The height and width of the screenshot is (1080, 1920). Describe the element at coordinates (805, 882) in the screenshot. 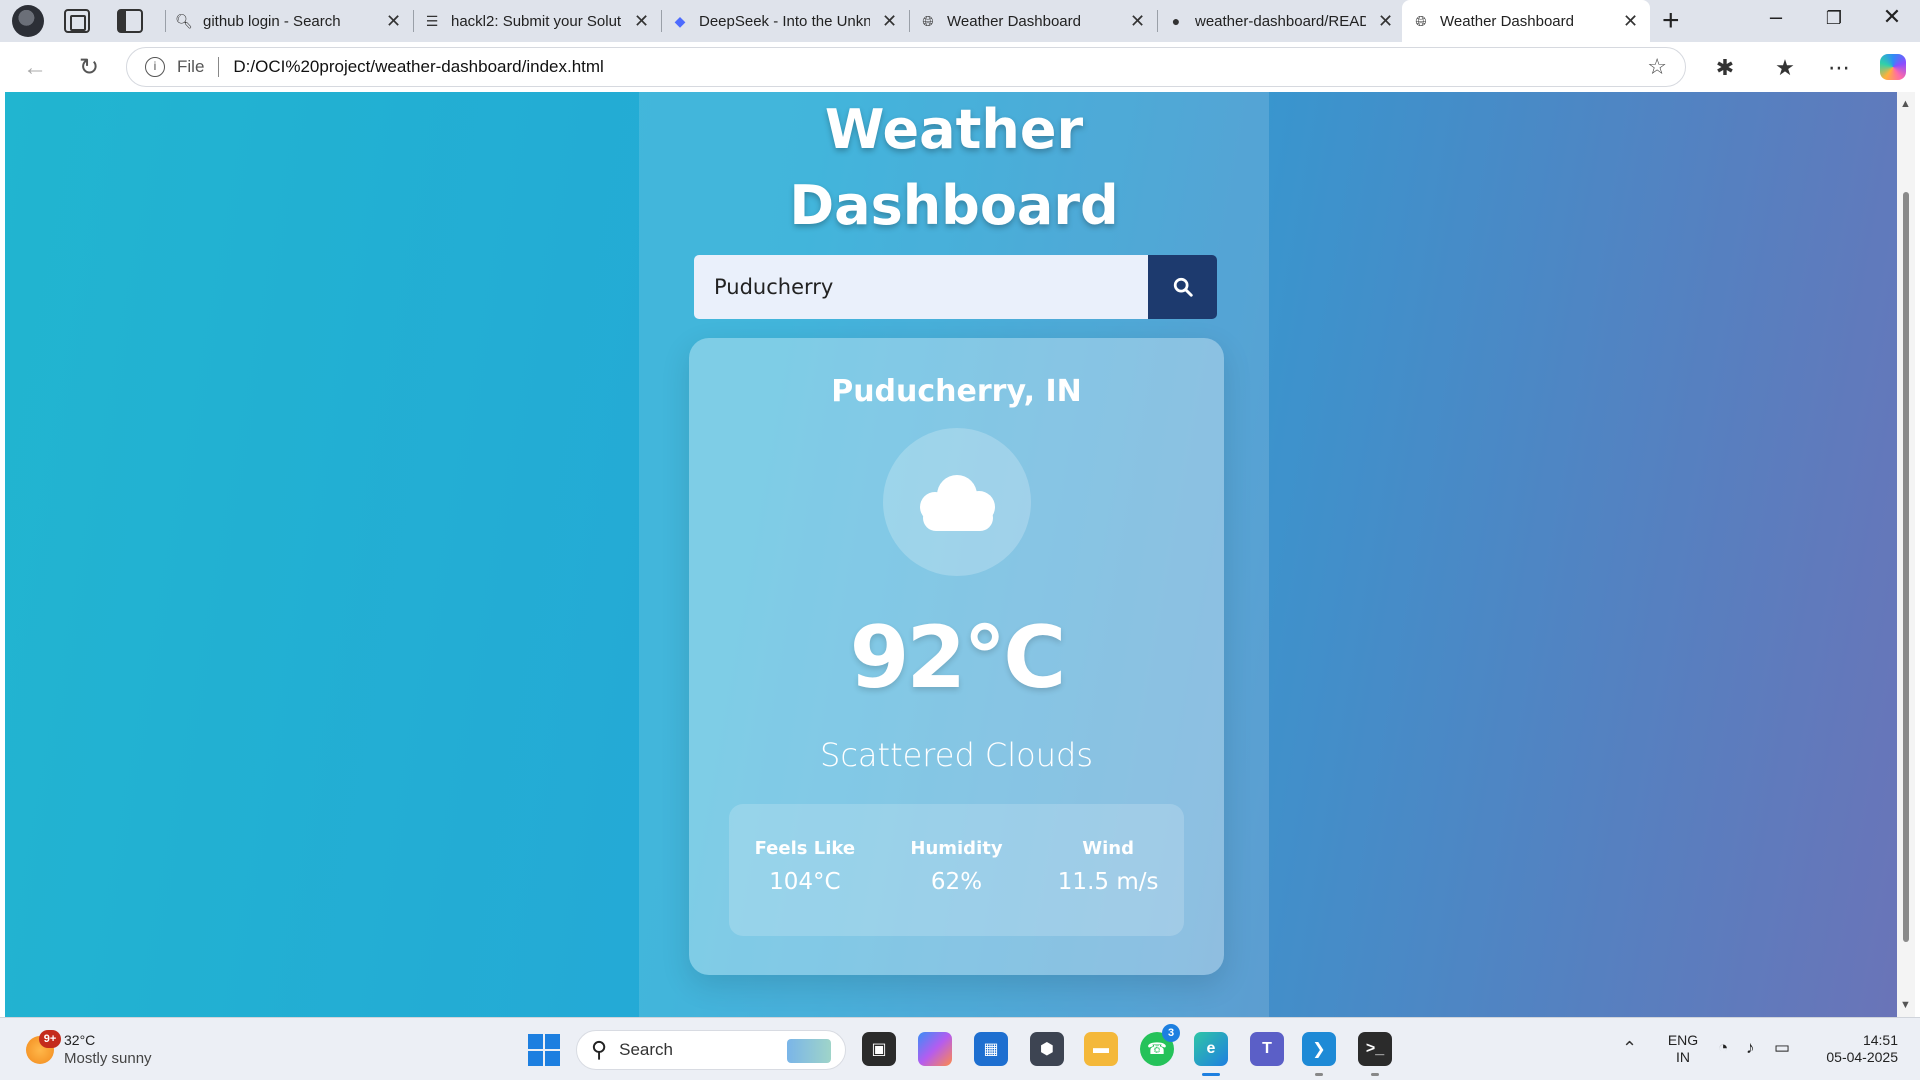

I see `detail-value: 104°C` at that location.